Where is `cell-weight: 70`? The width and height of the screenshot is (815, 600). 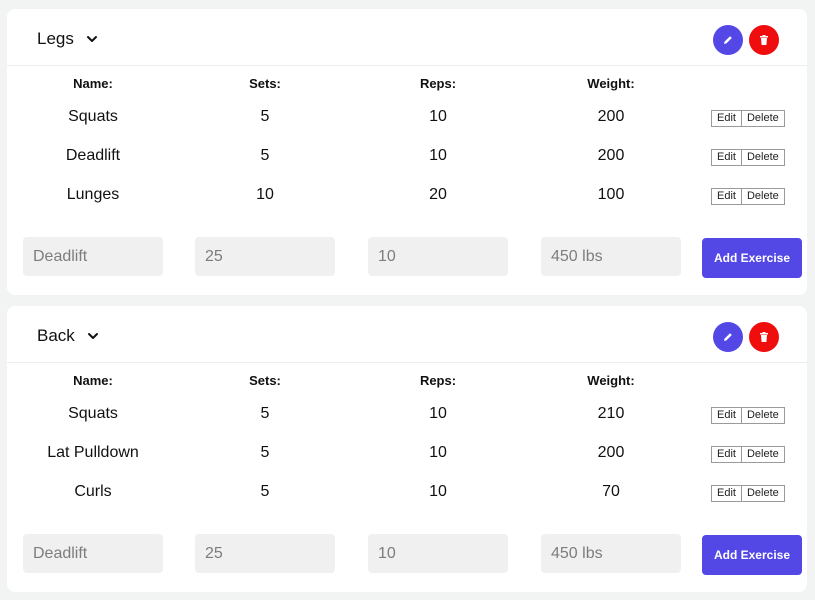 cell-weight: 70 is located at coordinates (611, 491).